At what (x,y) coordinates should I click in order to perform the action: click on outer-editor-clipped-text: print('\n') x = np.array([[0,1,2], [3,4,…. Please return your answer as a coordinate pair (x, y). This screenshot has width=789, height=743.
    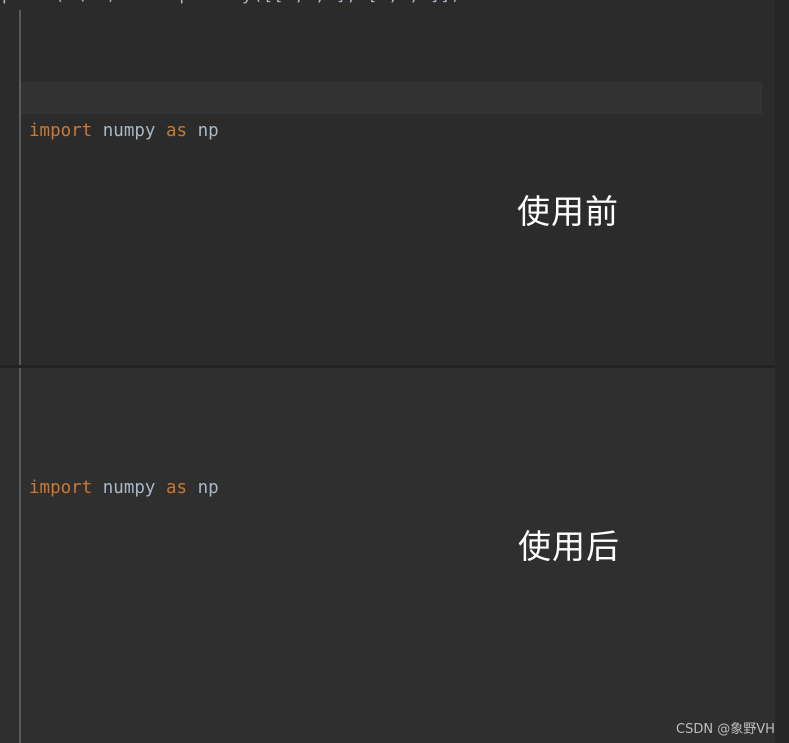
    Looking at the image, I should click on (231, 2).